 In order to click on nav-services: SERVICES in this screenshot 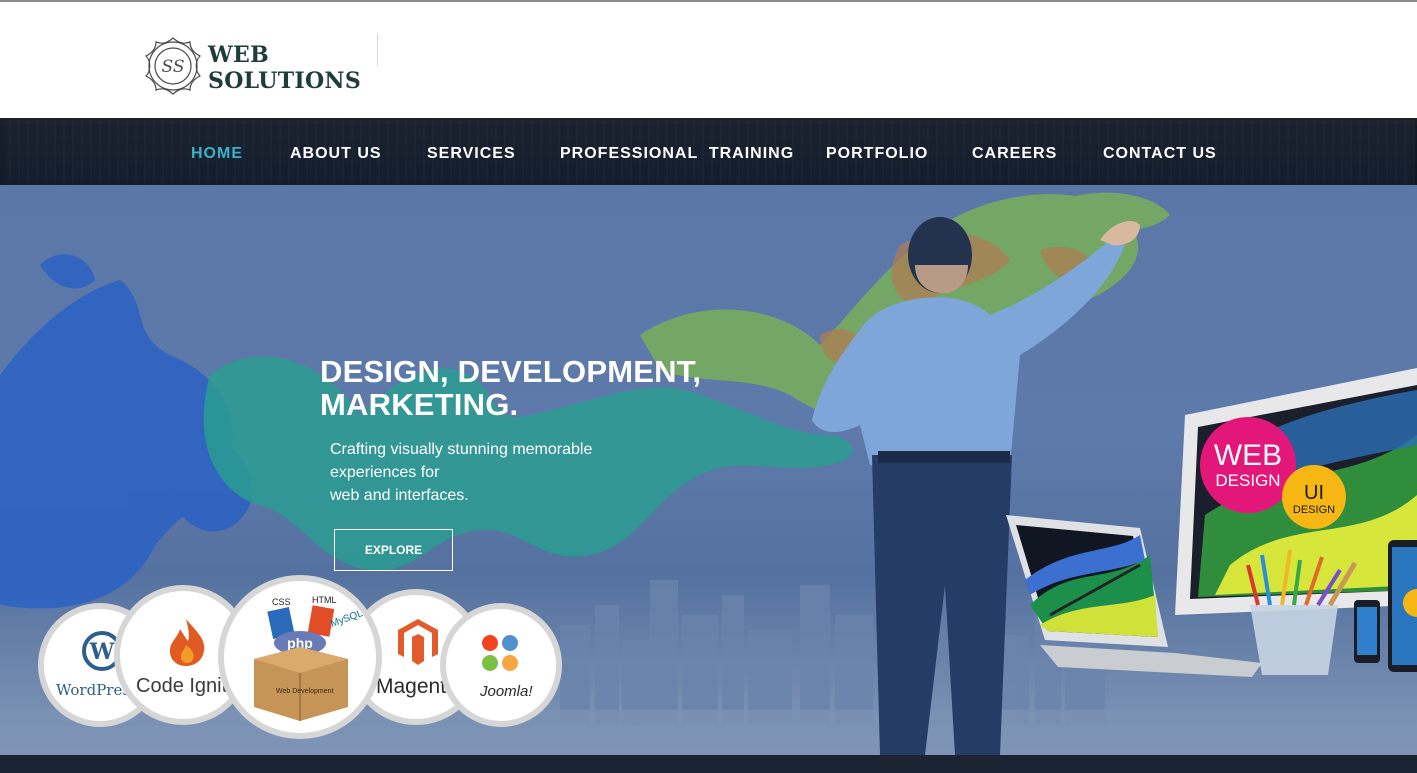, I will do `click(471, 154)`.